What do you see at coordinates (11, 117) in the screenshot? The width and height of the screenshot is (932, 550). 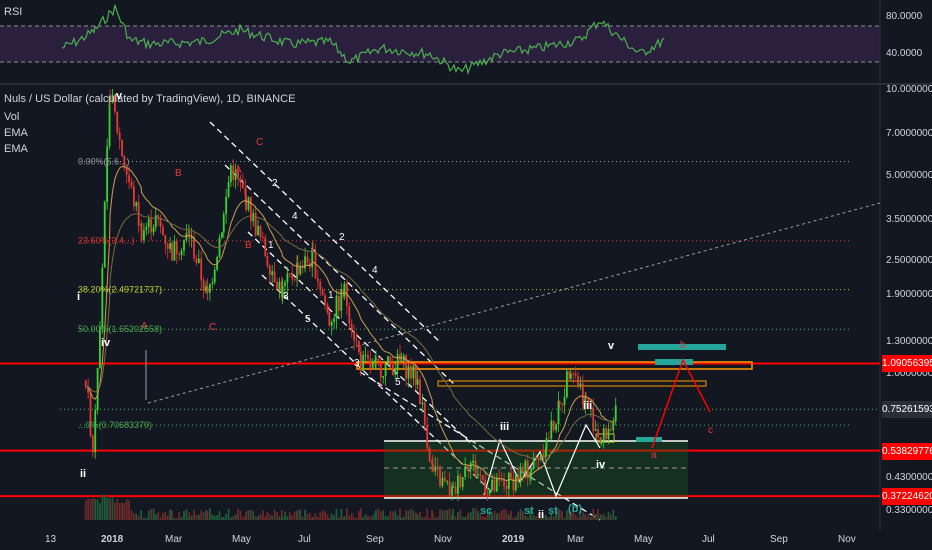 I see `indicator-vol: Vol` at bounding box center [11, 117].